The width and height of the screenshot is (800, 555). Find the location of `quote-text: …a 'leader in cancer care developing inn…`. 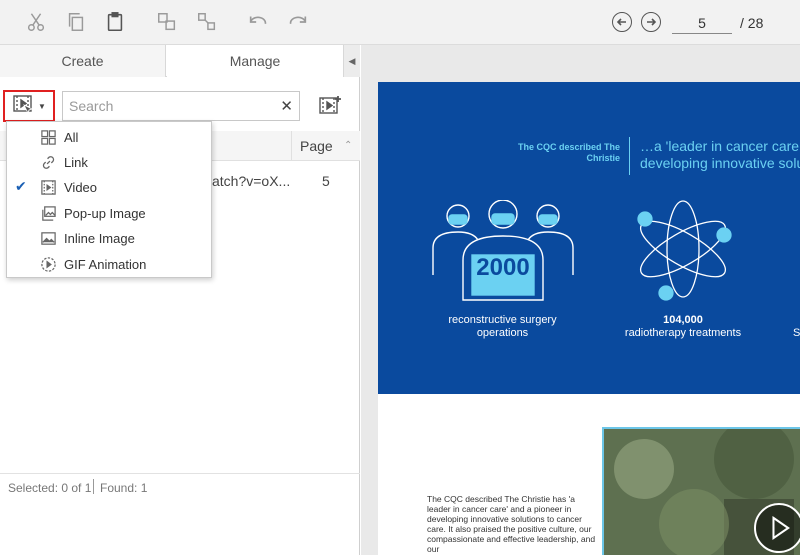

quote-text: …a 'leader in cancer care developing inn… is located at coordinates (720, 155).